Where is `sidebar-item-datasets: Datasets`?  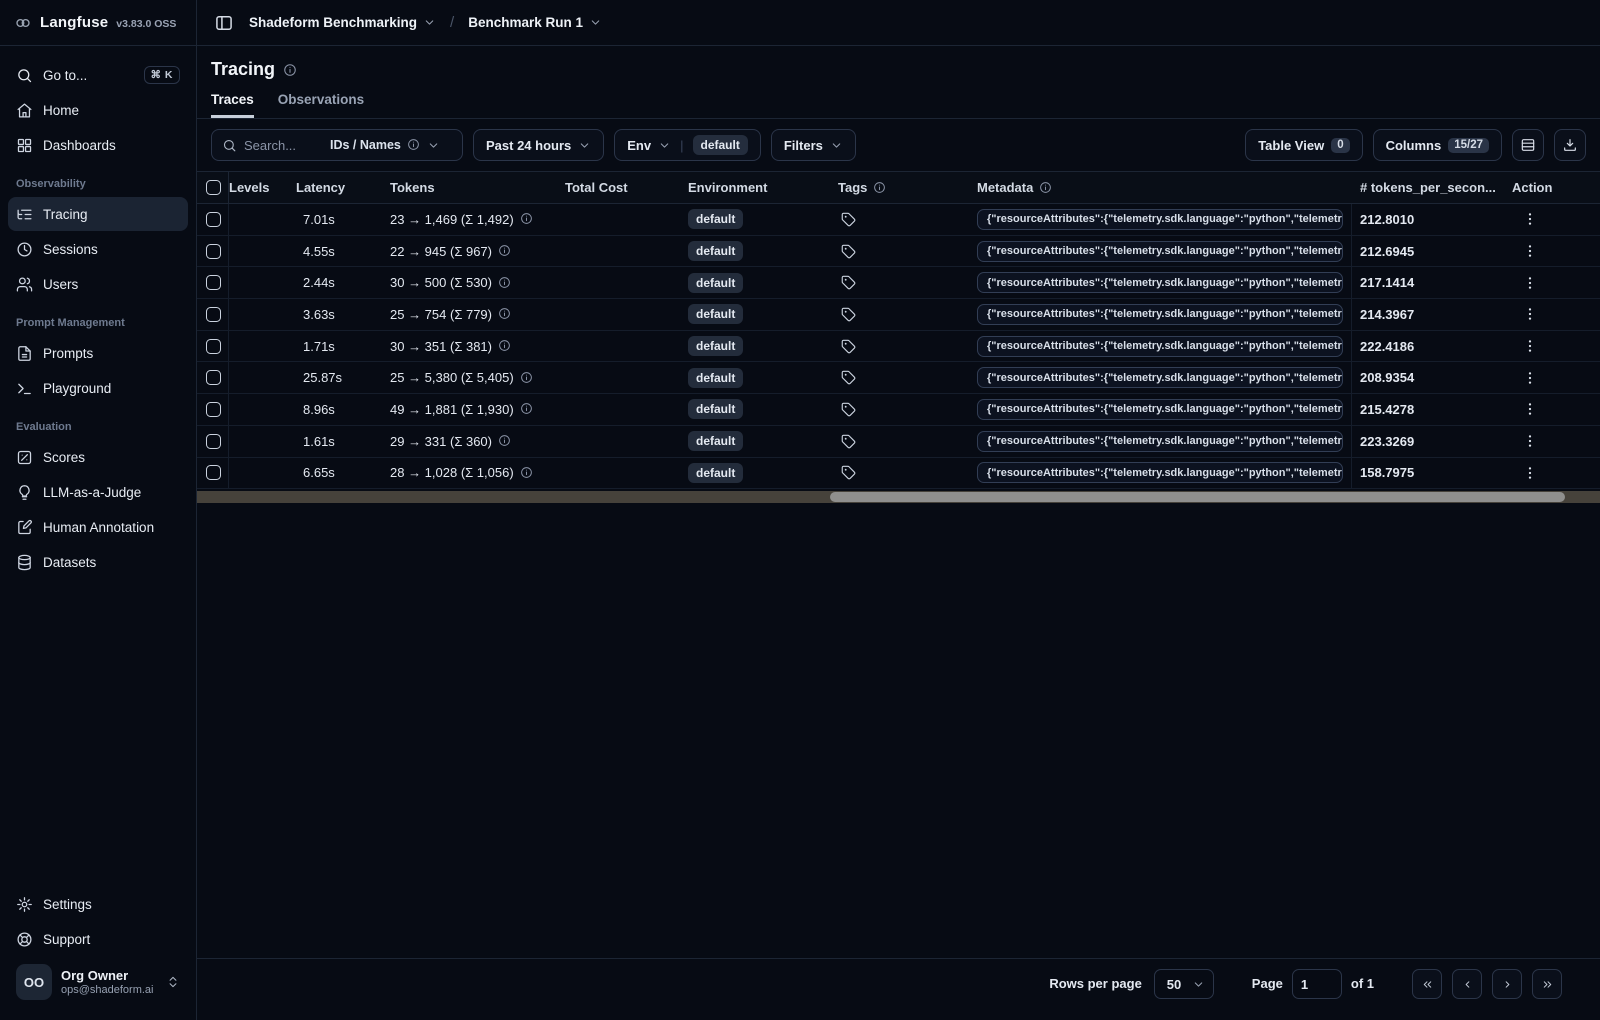 sidebar-item-datasets: Datasets is located at coordinates (98, 562).